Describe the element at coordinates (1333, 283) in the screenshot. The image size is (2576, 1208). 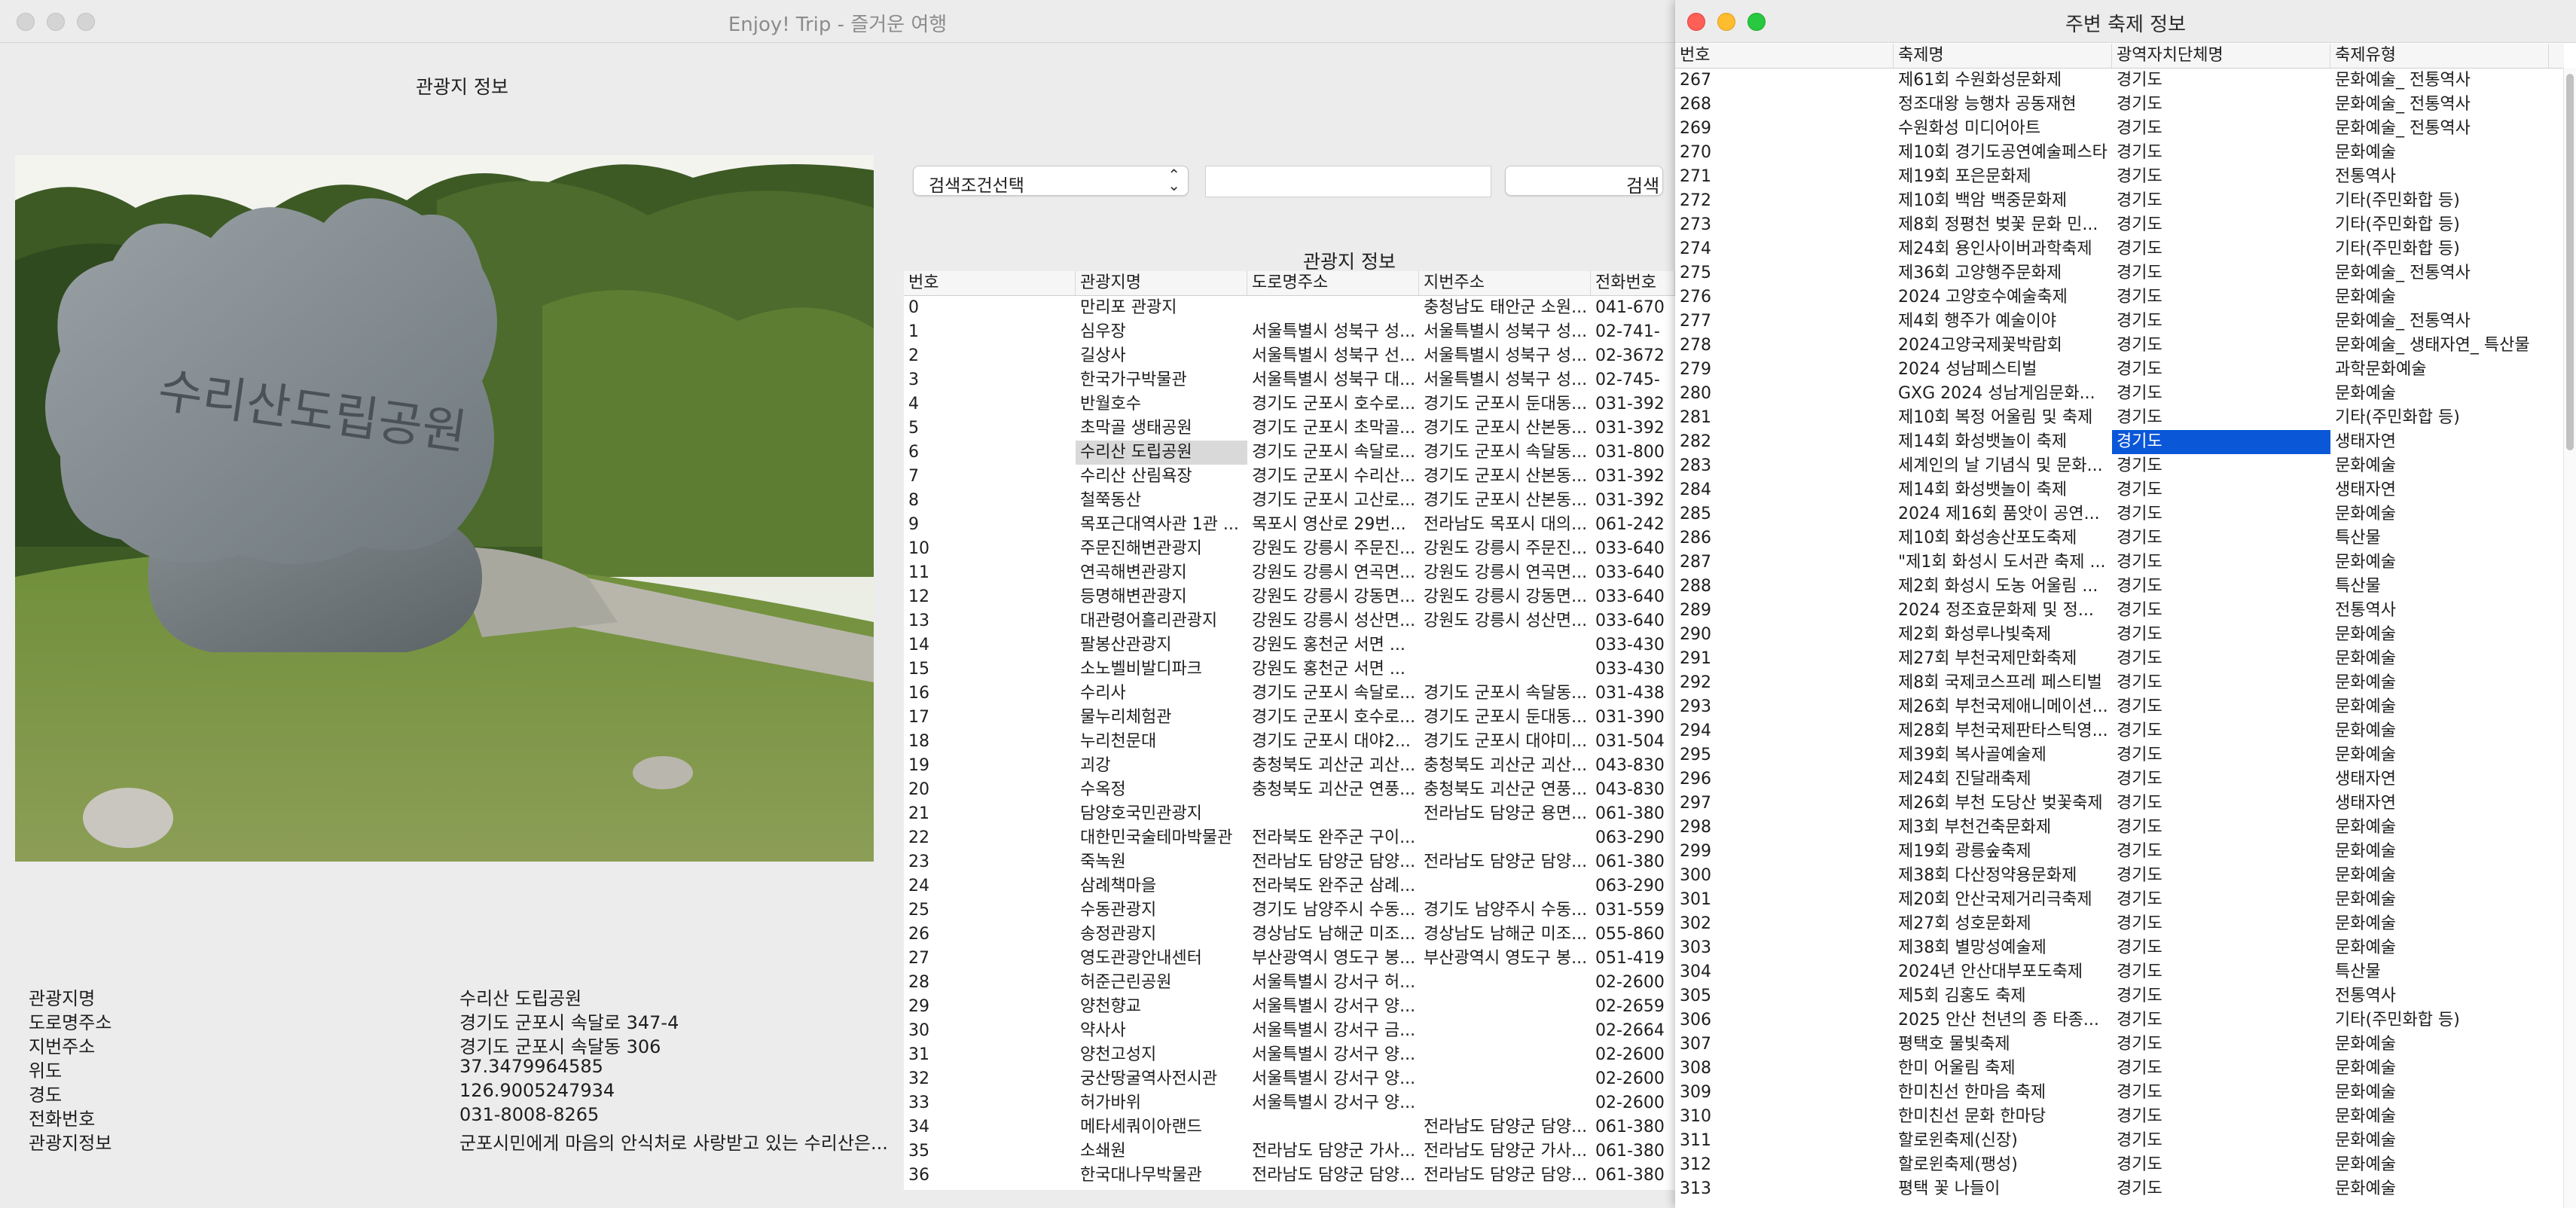
I see `column-header: 도로명주소` at that location.